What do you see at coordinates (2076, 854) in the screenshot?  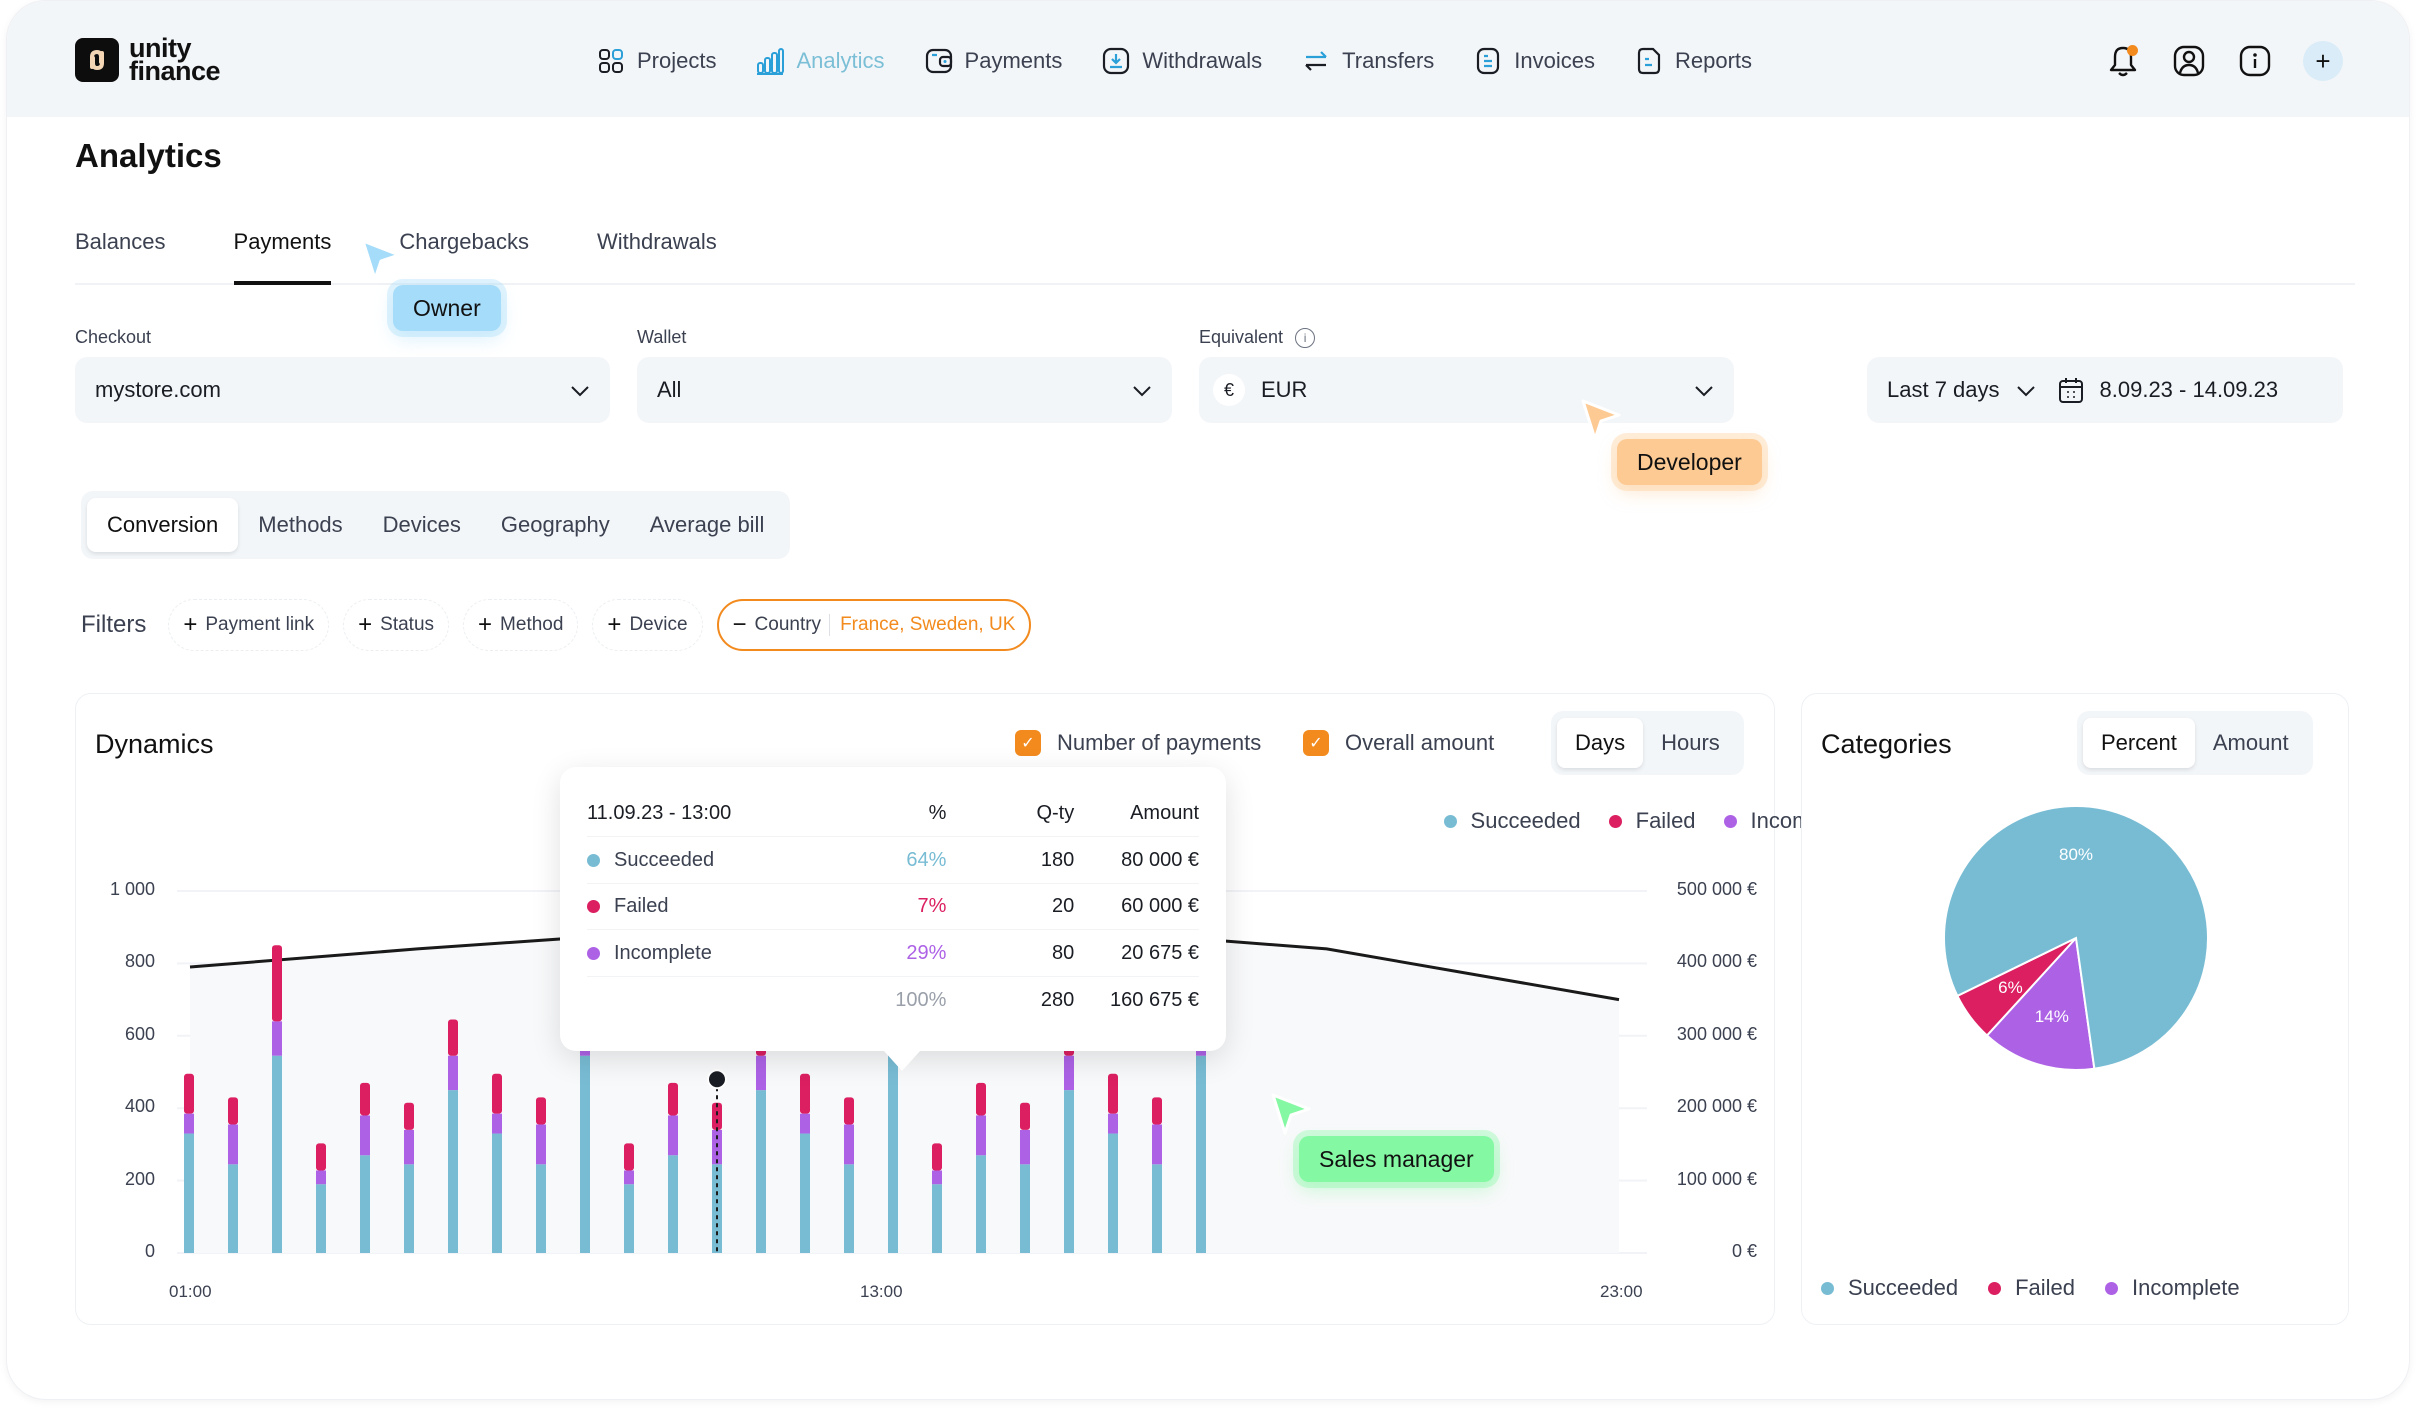 I see `pie-label-succeeded: 80%` at bounding box center [2076, 854].